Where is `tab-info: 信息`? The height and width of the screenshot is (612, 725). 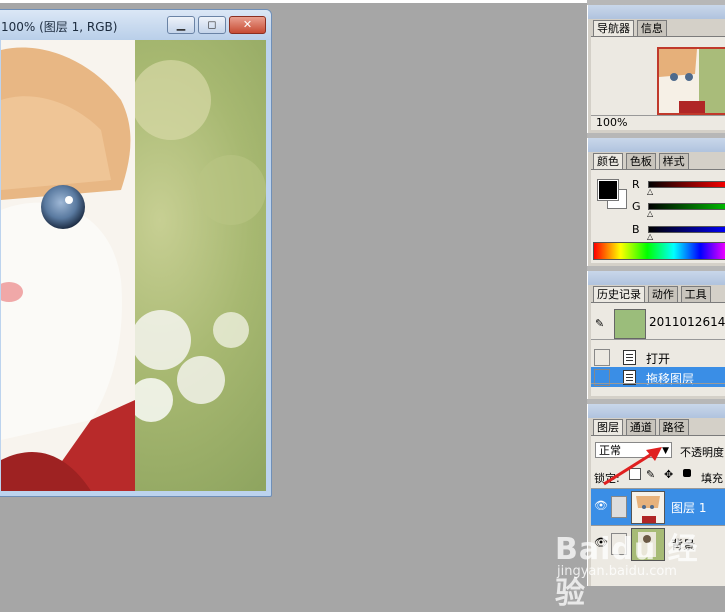
tab-info: 信息 is located at coordinates (651, 28).